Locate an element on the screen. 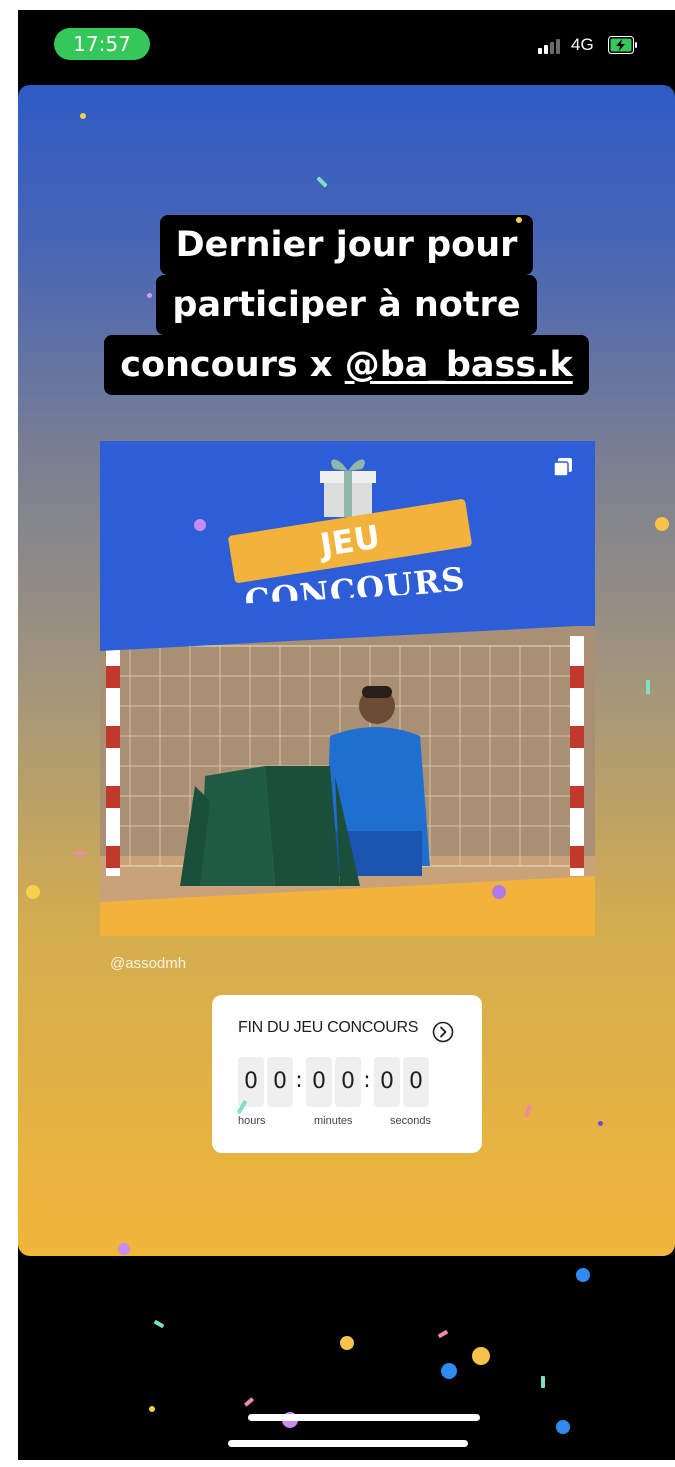 The image size is (675, 1467). headline-line-3: concours x @ba_bass.k is located at coordinates (346, 365).